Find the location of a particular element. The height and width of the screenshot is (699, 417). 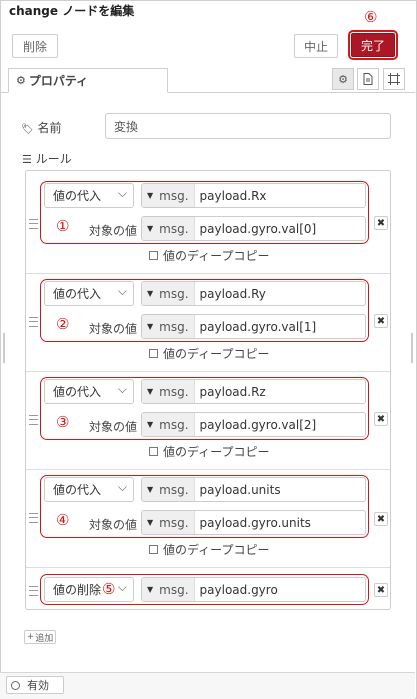

rule-property-input: ▼ msg. payload.units is located at coordinates (253, 489).